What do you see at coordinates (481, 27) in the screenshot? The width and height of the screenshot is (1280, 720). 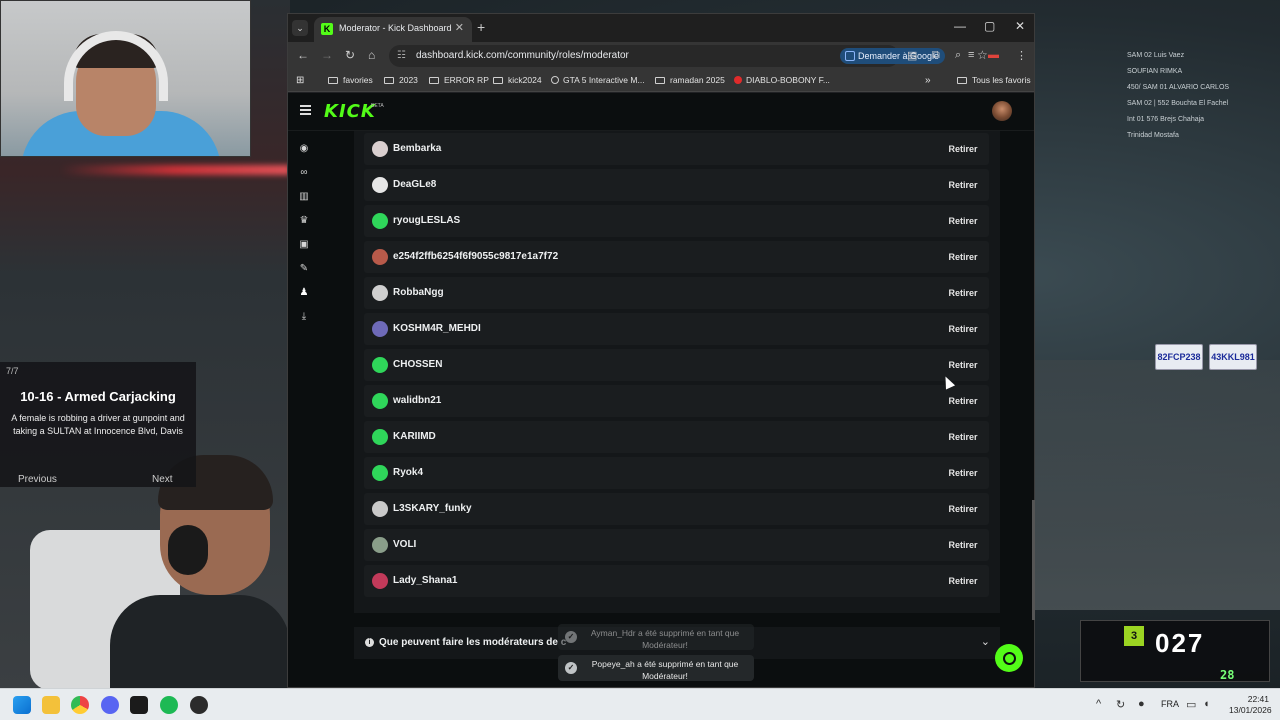 I see `new-tab-icon: +` at bounding box center [481, 27].